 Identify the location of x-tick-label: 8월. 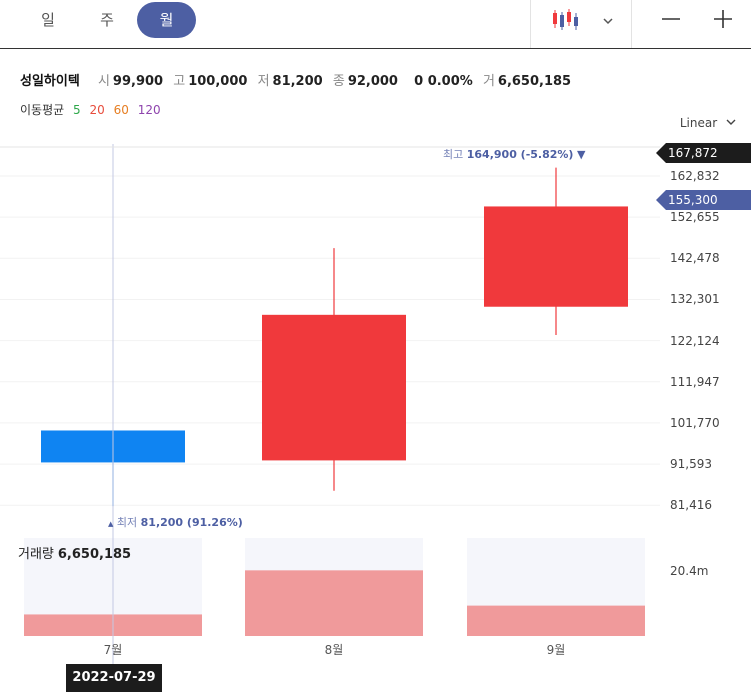
(334, 650).